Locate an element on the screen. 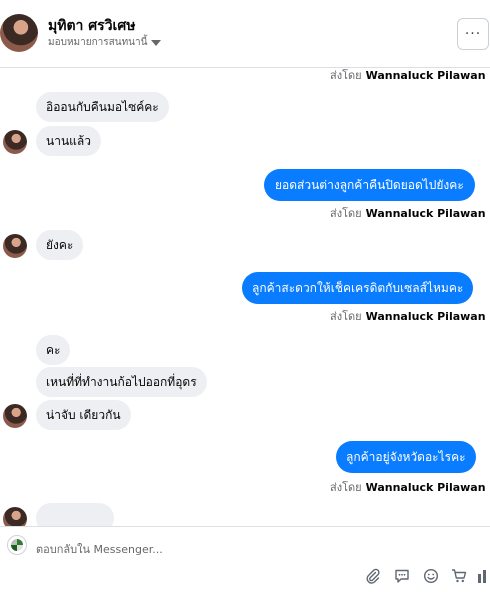 This screenshot has width=490, height=592. assign-conversation-dropdown: มอบหมายการสนทนานี้ is located at coordinates (105, 42).